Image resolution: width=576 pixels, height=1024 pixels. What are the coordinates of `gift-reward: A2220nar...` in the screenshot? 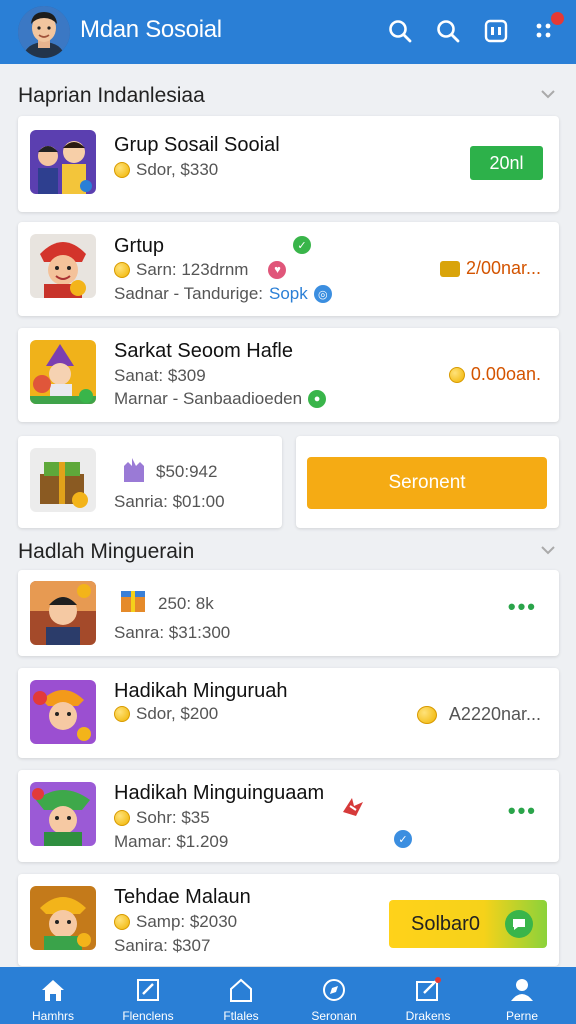 It's located at (478, 714).